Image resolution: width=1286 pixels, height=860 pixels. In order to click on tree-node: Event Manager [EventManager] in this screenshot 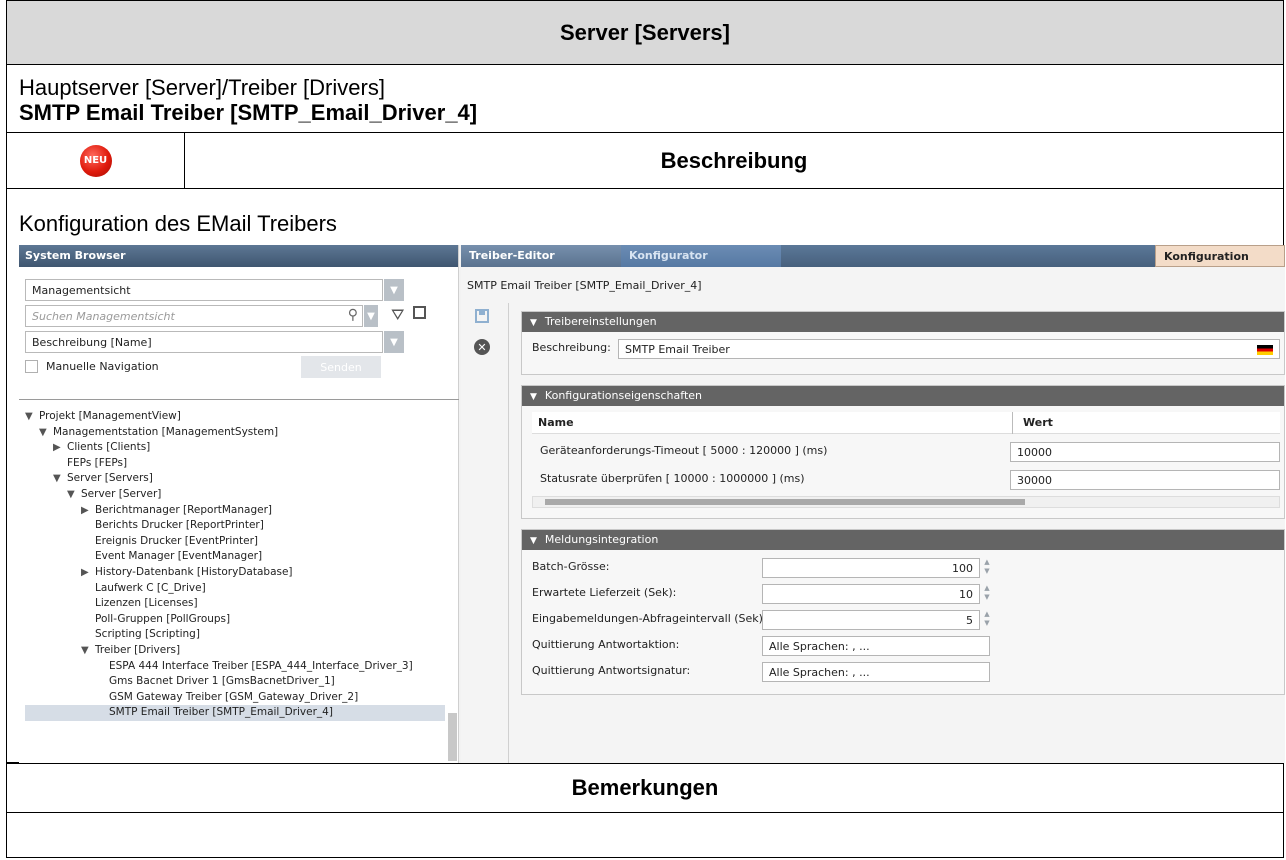, I will do `click(235, 557)`.